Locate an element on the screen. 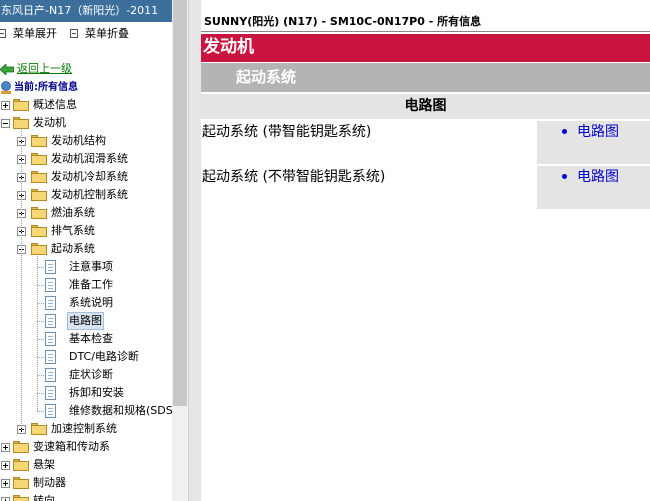  tree-node-label: 电路图 is located at coordinates (85, 321).